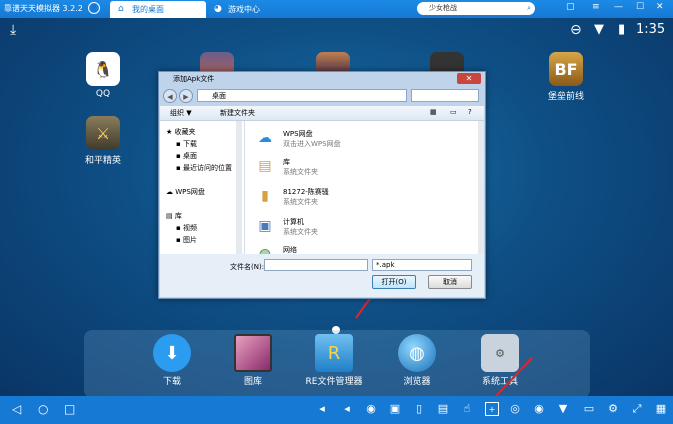 This screenshot has width=673, height=424. I want to click on search-icon: ⌕, so click(529, 8).